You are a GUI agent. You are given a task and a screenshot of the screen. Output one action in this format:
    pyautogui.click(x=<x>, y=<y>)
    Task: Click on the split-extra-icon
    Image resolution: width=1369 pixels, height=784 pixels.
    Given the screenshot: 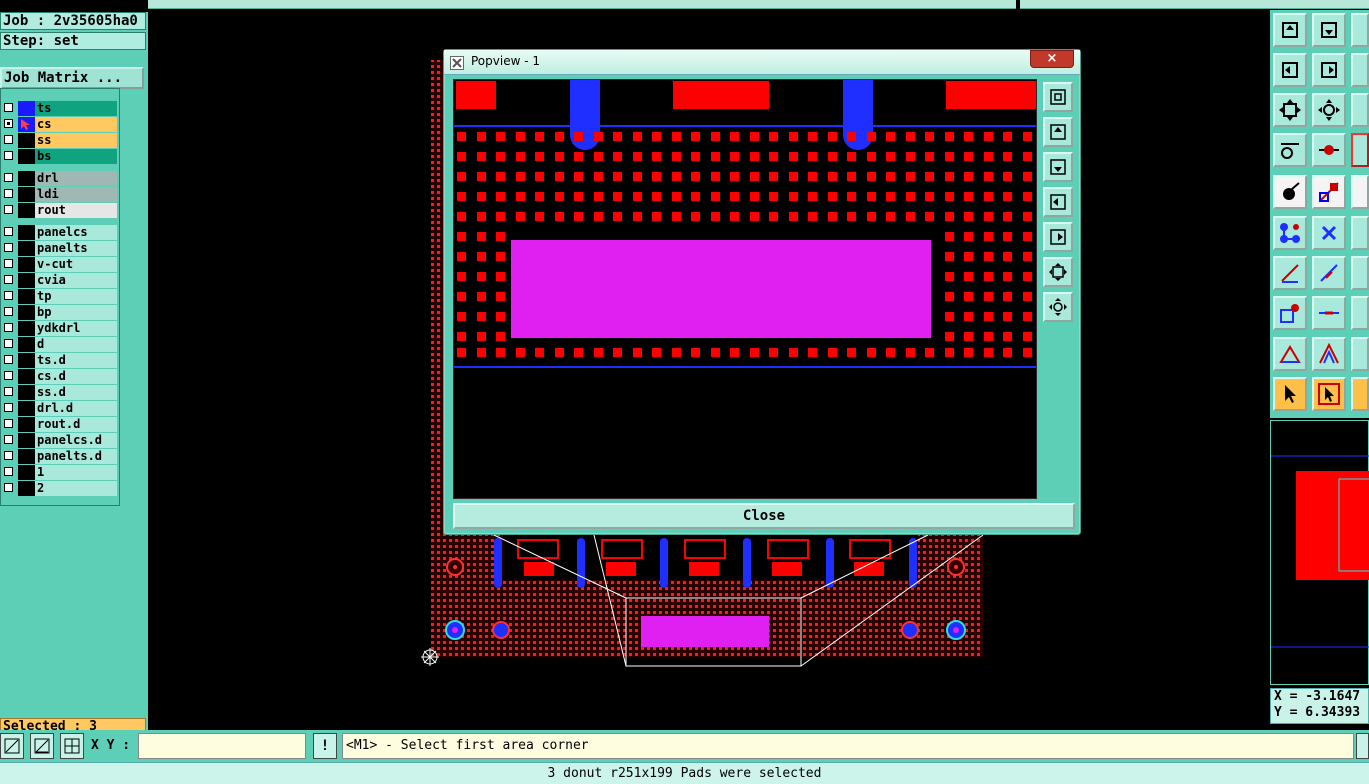 What is the action you would take?
    pyautogui.click(x=1360, y=313)
    